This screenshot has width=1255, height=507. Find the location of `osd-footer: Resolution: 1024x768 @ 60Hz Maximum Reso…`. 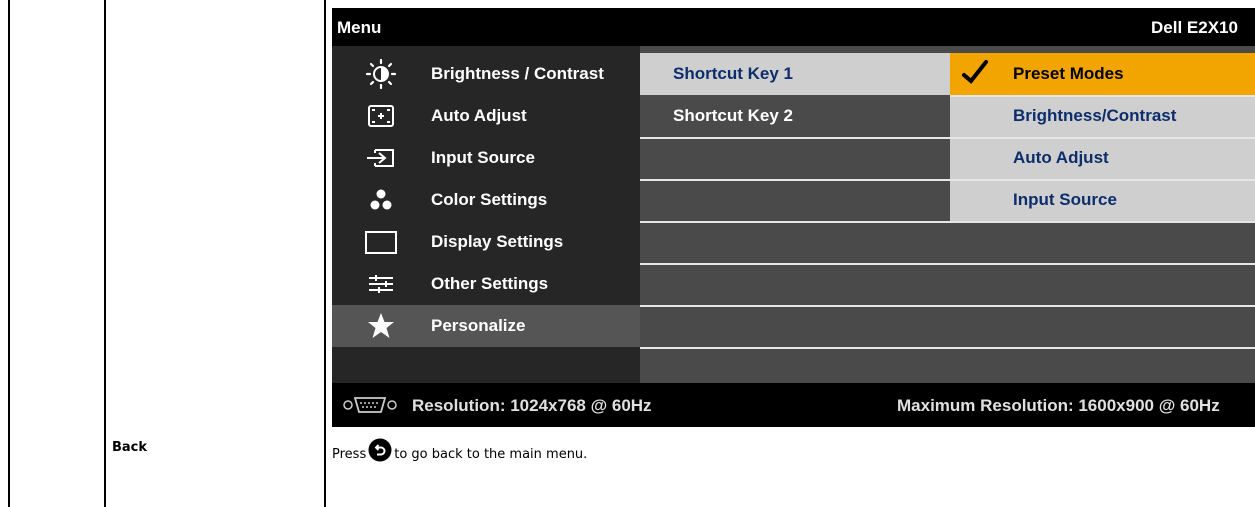

osd-footer: Resolution: 1024x768 @ 60Hz Maximum Reso… is located at coordinates (793, 405).